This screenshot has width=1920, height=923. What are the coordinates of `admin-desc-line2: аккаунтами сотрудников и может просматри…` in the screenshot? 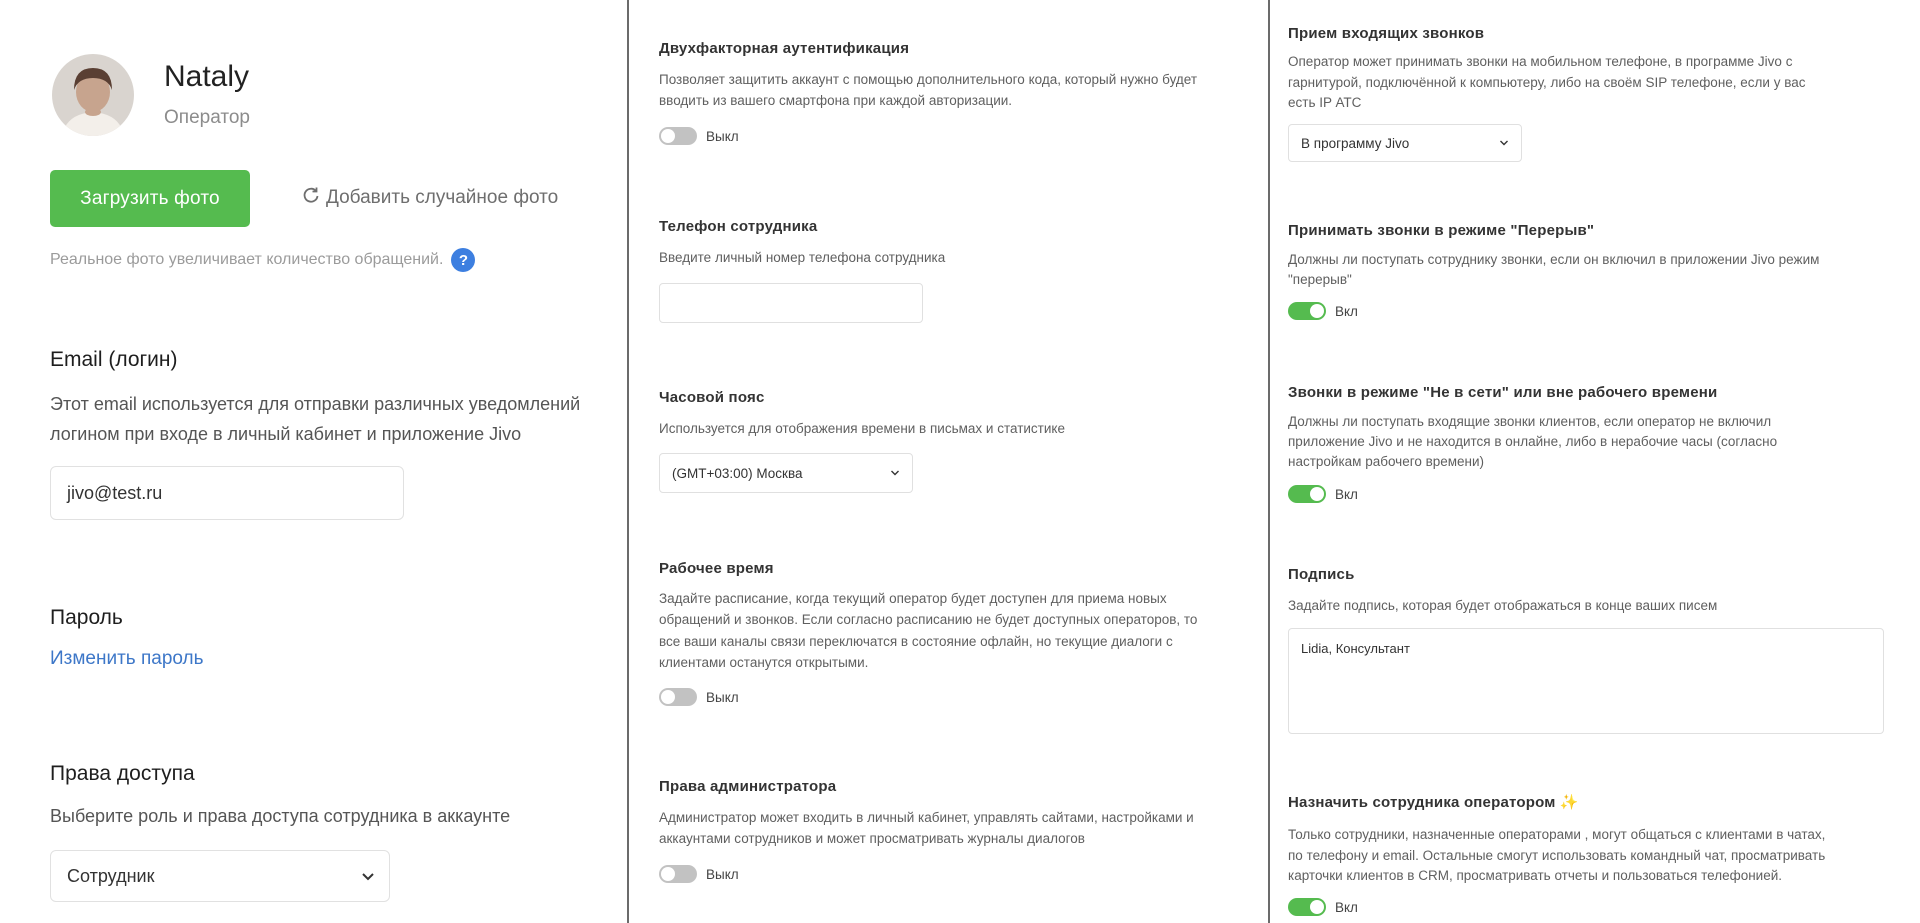 It's located at (872, 838).